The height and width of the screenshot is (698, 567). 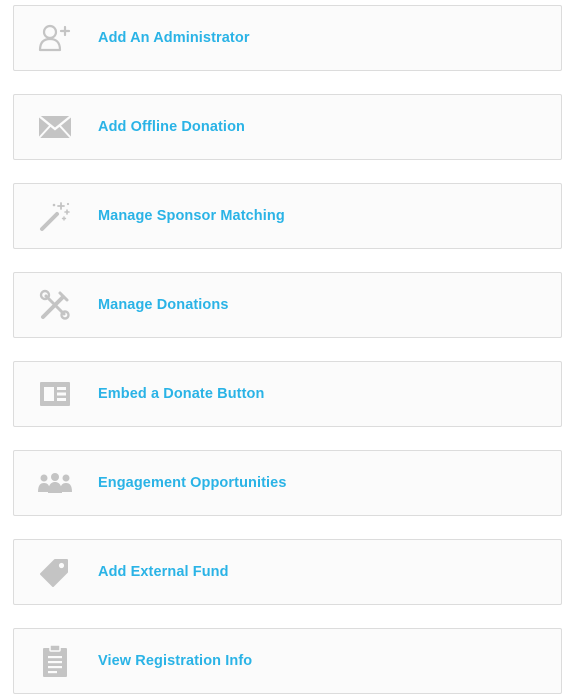 I want to click on tag-icon, so click(x=55, y=572).